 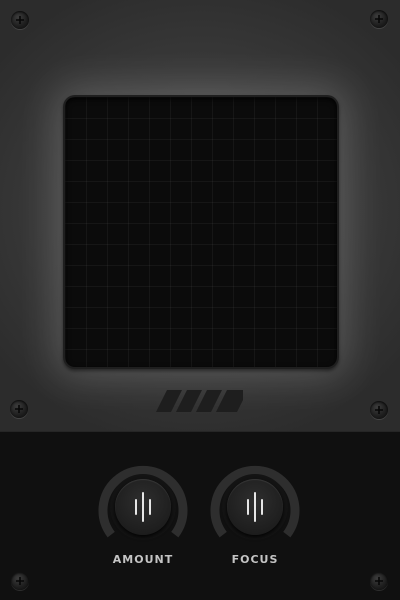 I want to click on amount-knob, so click(x=143, y=507).